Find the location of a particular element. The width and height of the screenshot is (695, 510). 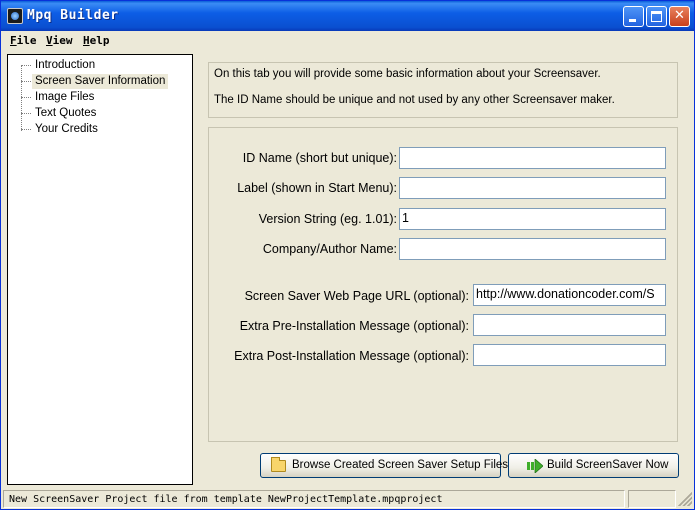

close-button: ✕ is located at coordinates (679, 16).